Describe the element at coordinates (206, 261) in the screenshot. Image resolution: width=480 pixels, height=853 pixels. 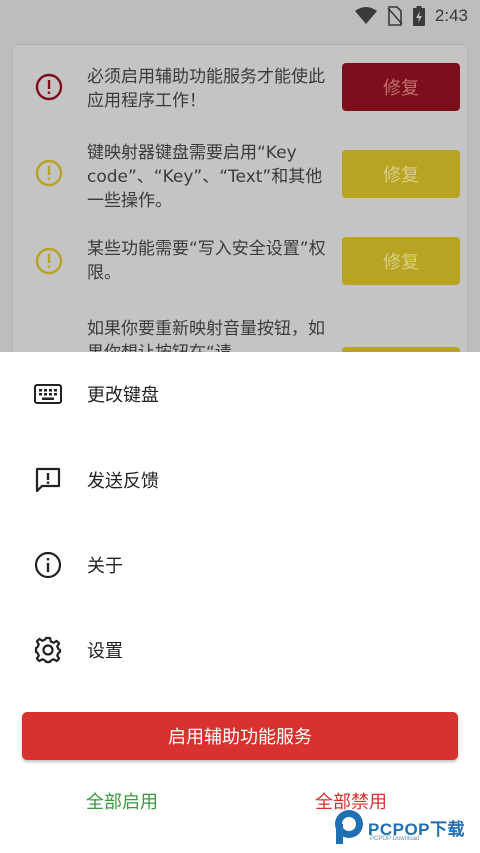
I see `warning-text: 某些功能需要“写入安全设置”权限。` at that location.